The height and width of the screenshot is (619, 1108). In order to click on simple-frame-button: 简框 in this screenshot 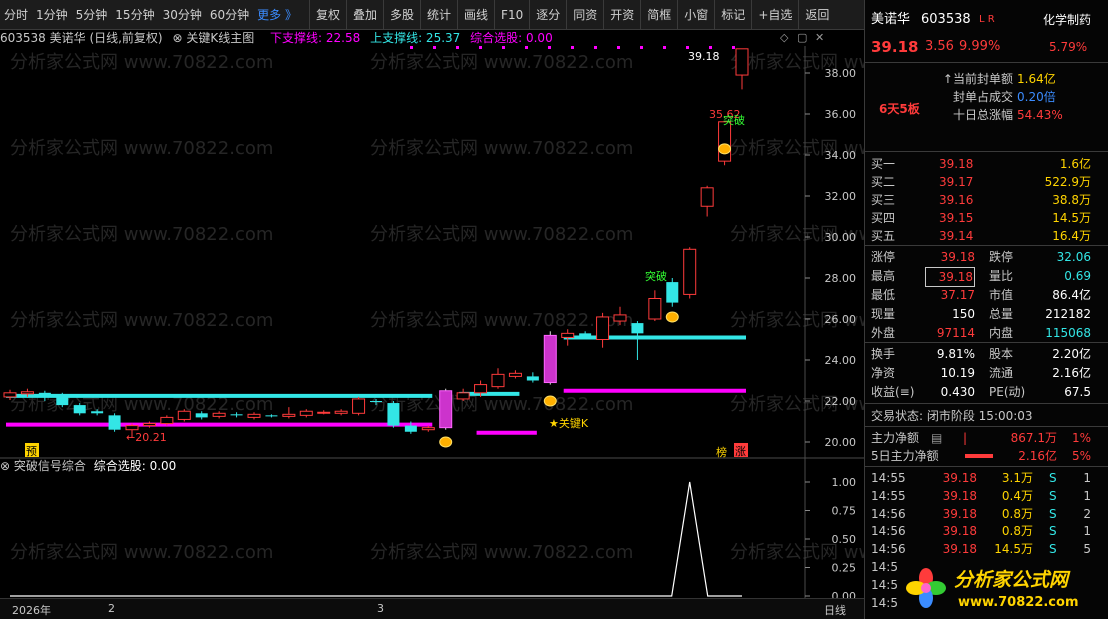, I will do `click(658, 15)`.